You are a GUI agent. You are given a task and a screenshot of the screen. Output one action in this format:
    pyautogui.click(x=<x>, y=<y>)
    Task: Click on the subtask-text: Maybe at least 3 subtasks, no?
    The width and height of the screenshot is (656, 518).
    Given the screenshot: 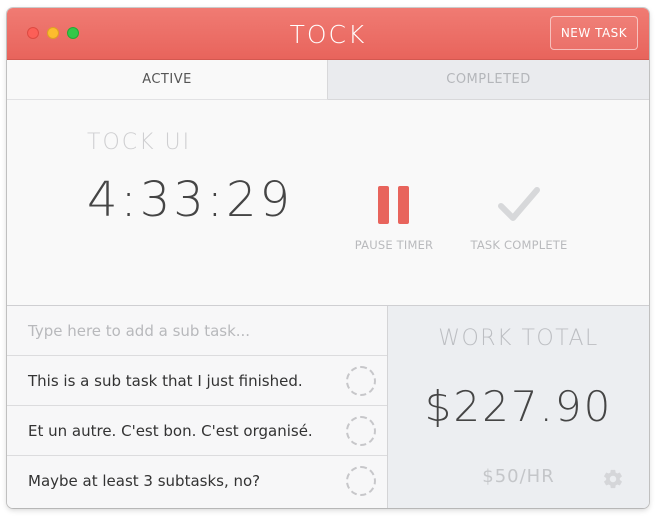 What is the action you would take?
    pyautogui.click(x=144, y=481)
    